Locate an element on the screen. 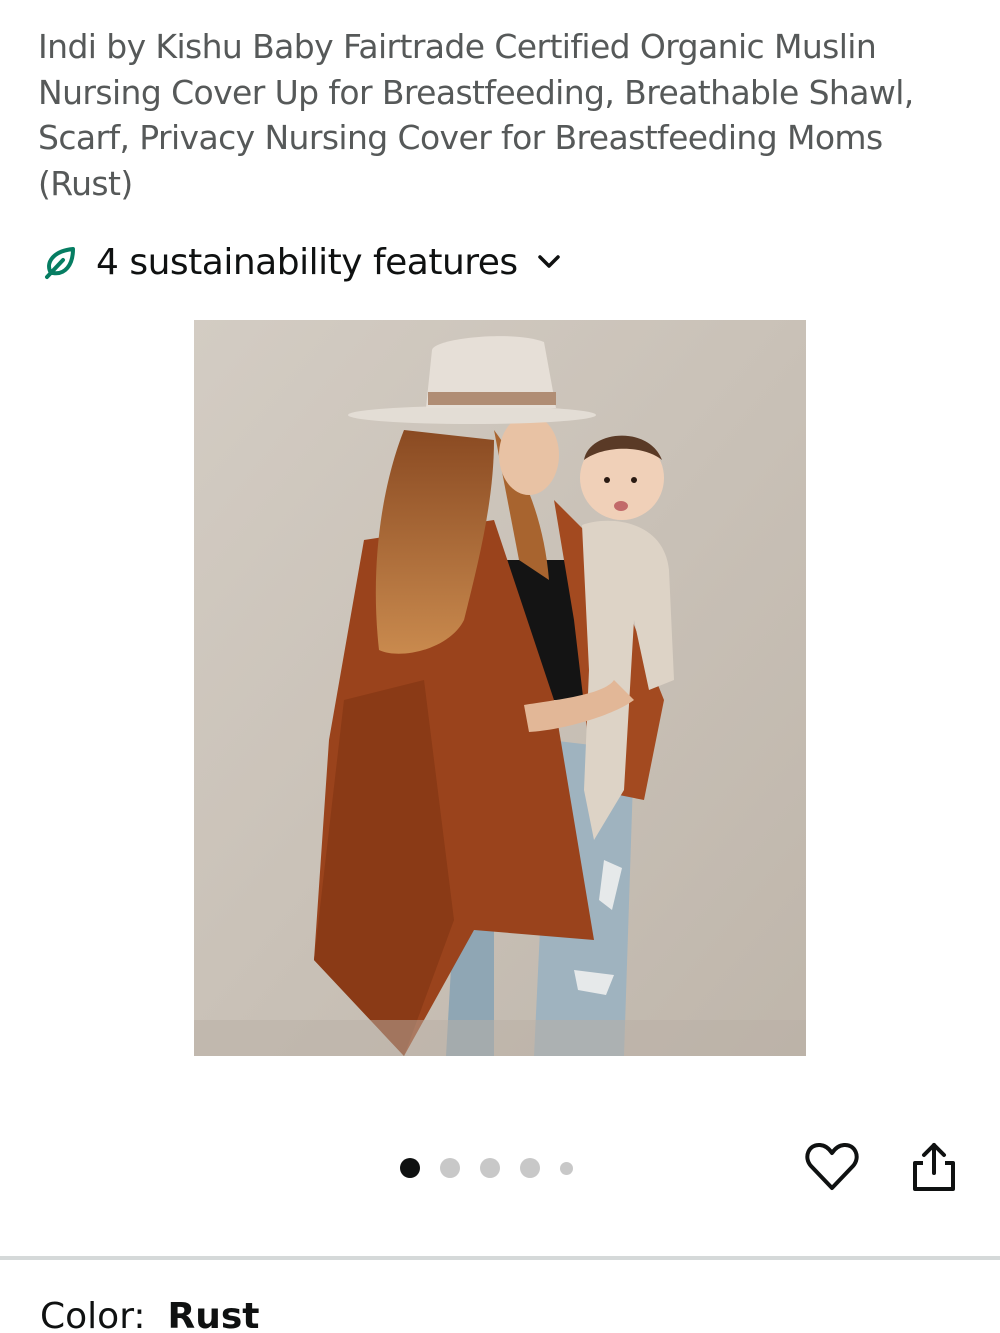 The width and height of the screenshot is (1000, 1333). carousel-indicator is located at coordinates (496, 1168).